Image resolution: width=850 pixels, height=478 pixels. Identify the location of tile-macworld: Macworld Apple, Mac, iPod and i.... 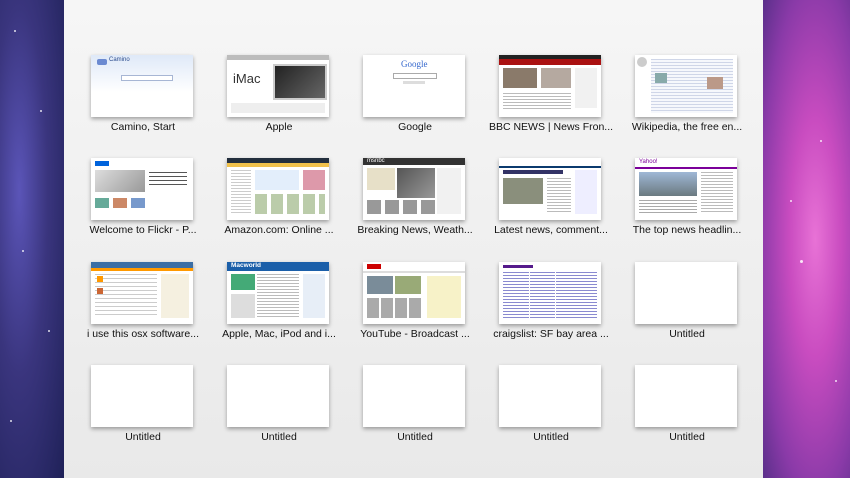
(279, 309).